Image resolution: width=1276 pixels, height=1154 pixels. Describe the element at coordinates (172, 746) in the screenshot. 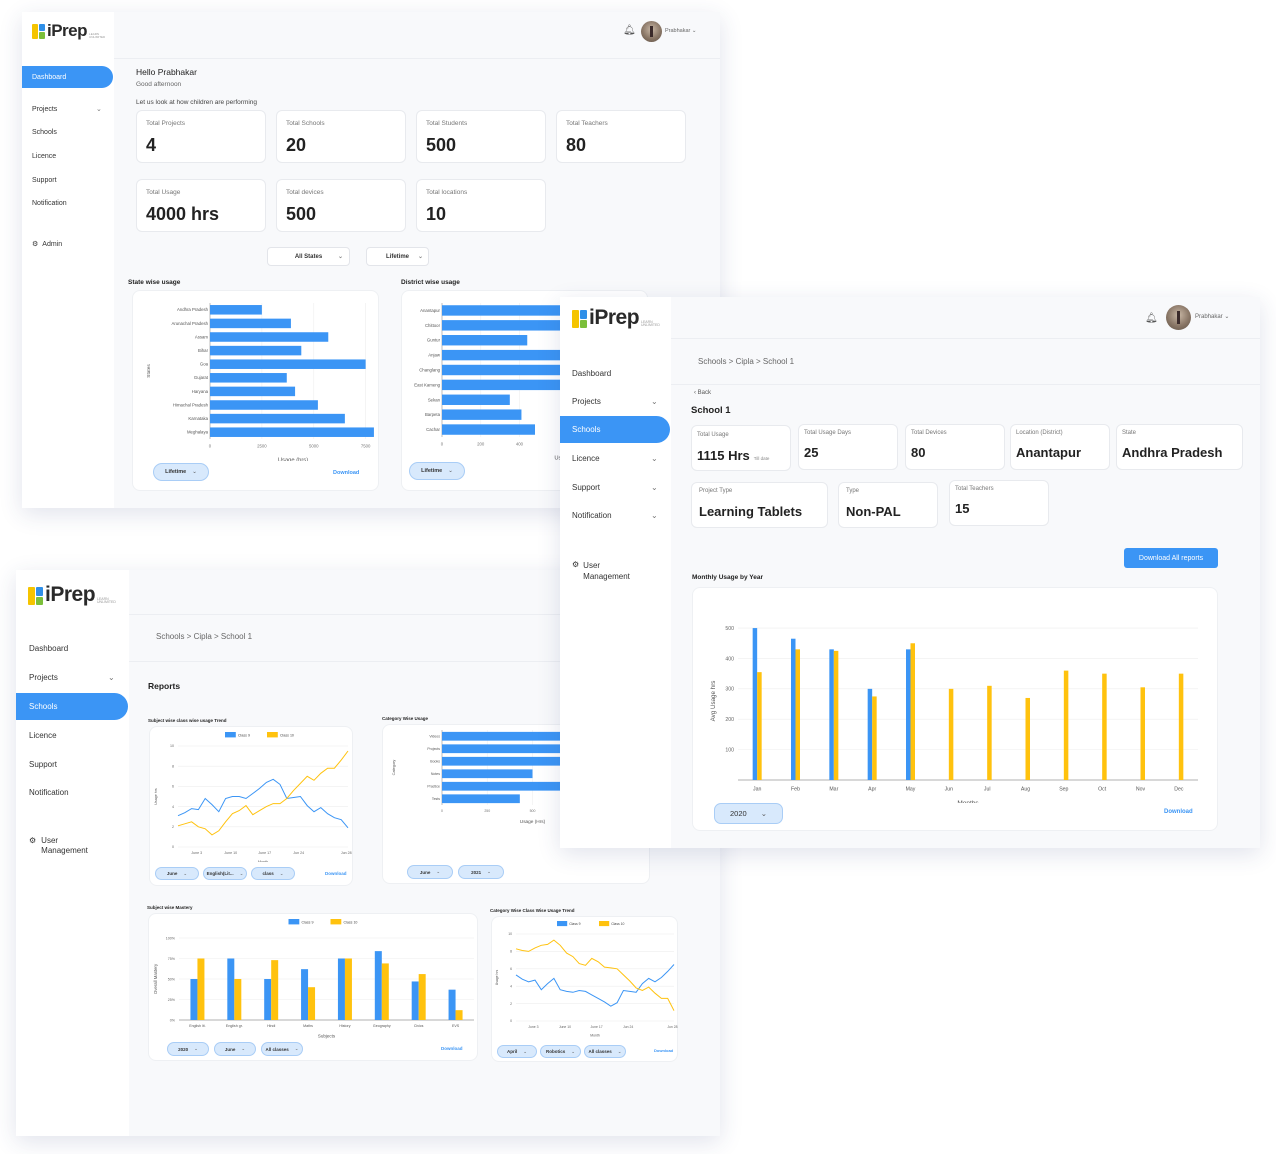

I see `y-tick-label: 10` at that location.